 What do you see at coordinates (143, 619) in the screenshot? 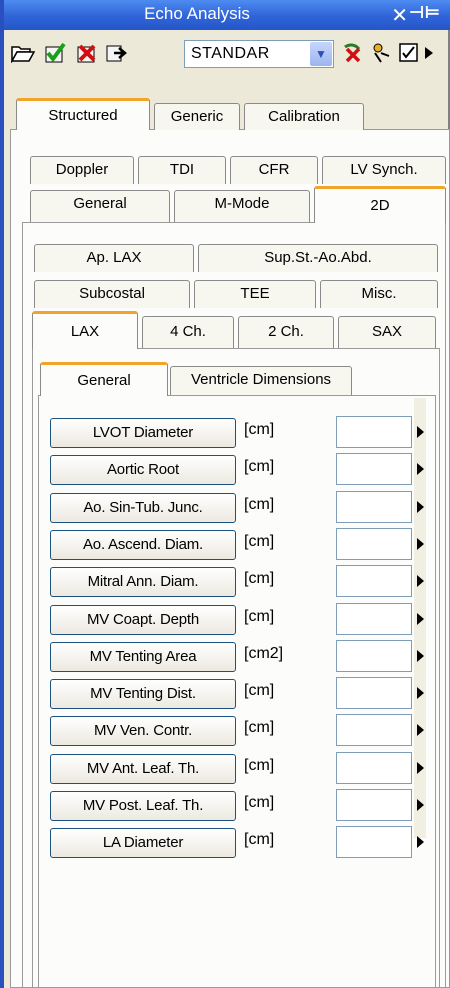
I see `mv-coapt-depth-button: MV Coapt. Depth` at bounding box center [143, 619].